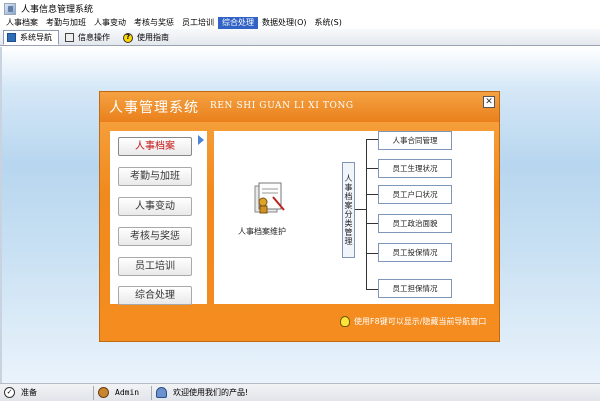 The height and width of the screenshot is (401, 600). Describe the element at coordinates (128, 37) in the screenshot. I see `help-icon: ?` at that location.